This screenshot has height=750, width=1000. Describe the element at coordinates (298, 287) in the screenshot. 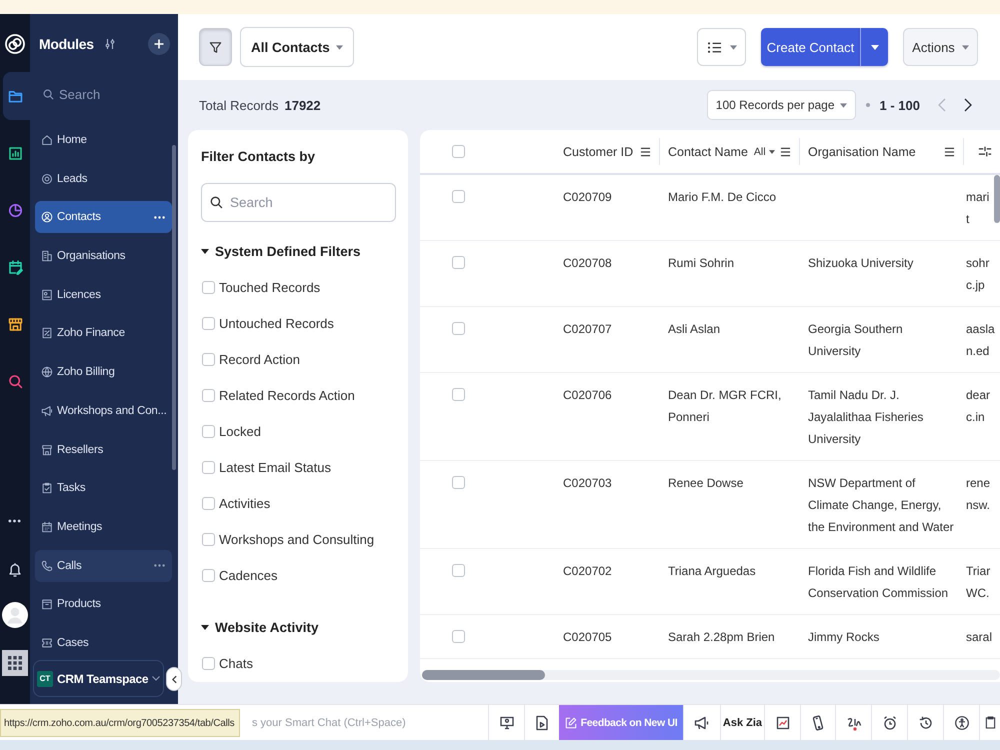

I see `filter-option: Touched Records` at that location.